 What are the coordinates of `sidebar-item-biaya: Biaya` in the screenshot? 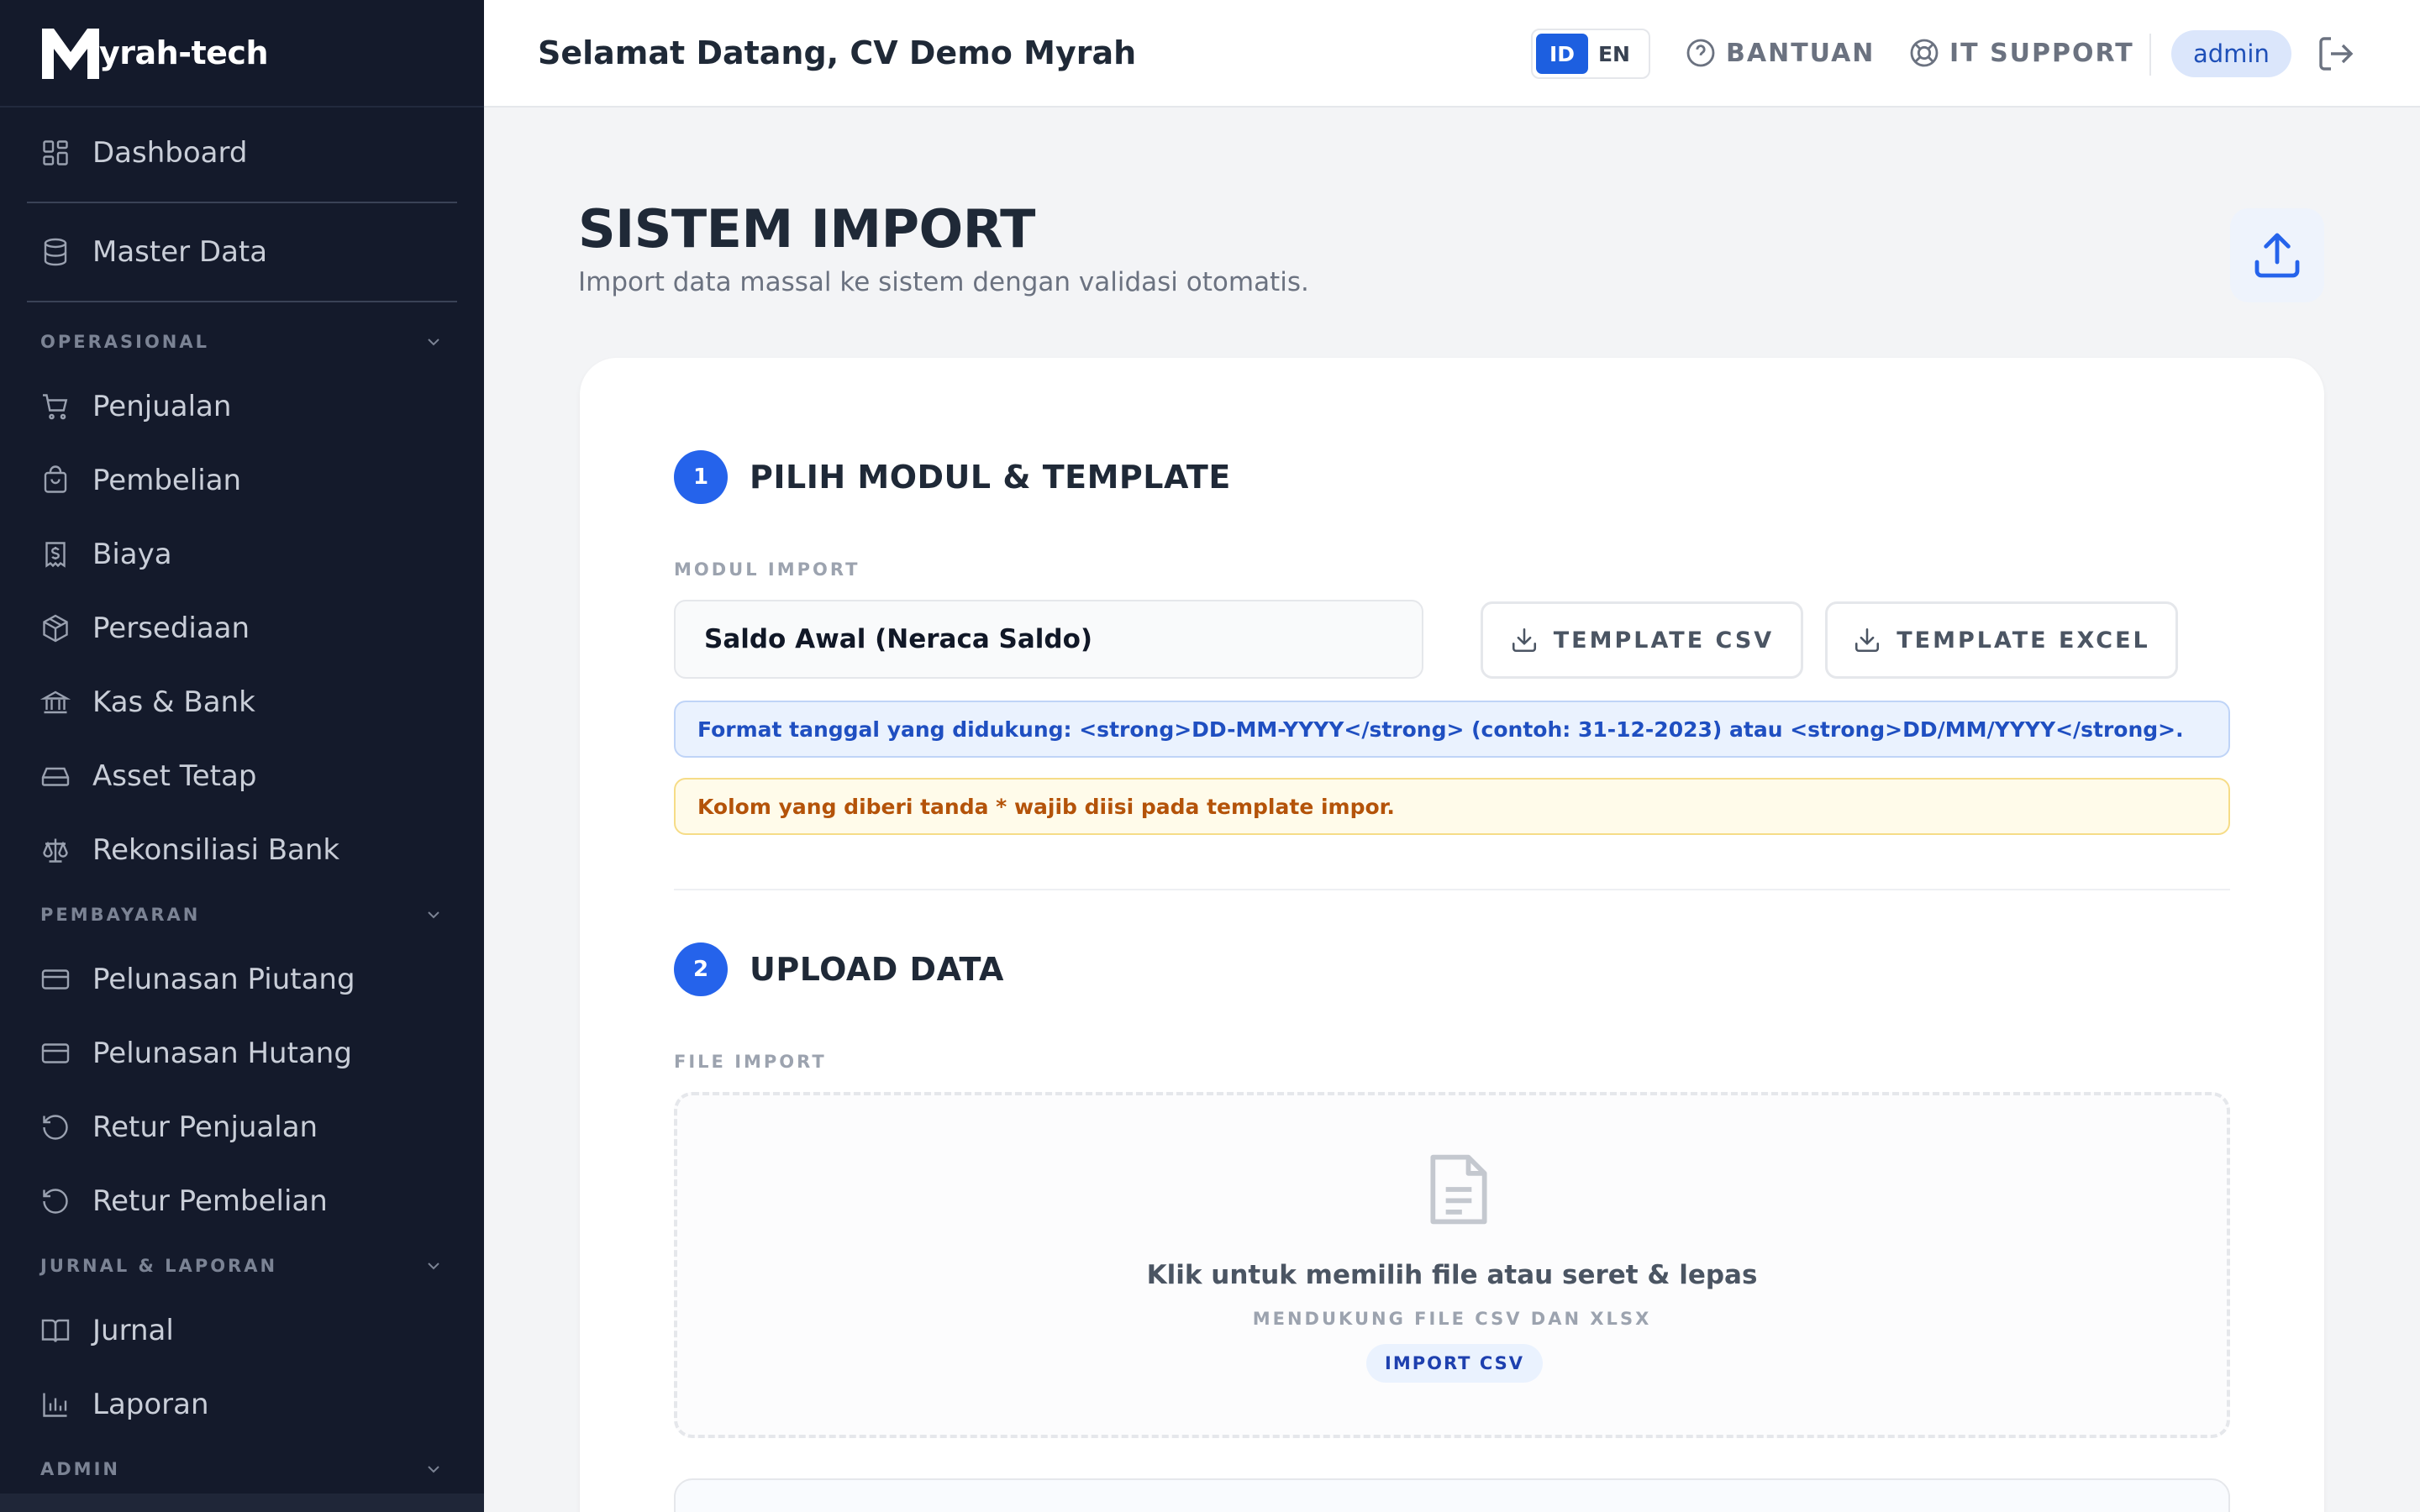 It's located at (242, 554).